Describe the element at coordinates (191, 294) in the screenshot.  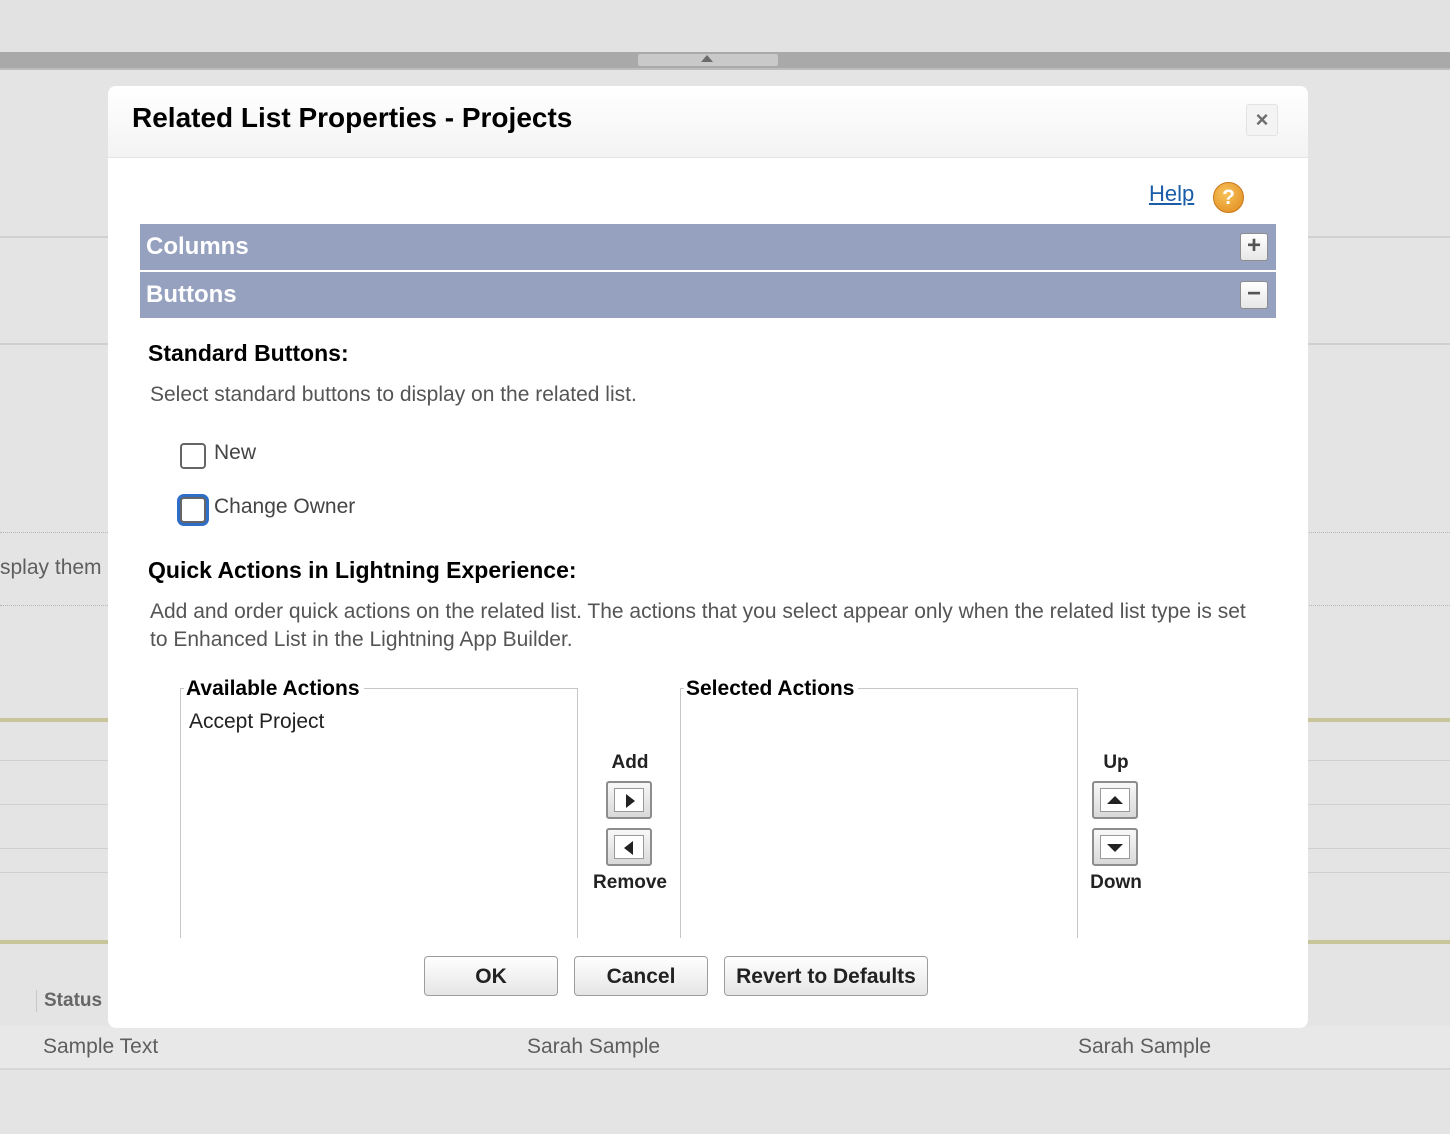
I see `section-buttons-label: Buttons` at that location.